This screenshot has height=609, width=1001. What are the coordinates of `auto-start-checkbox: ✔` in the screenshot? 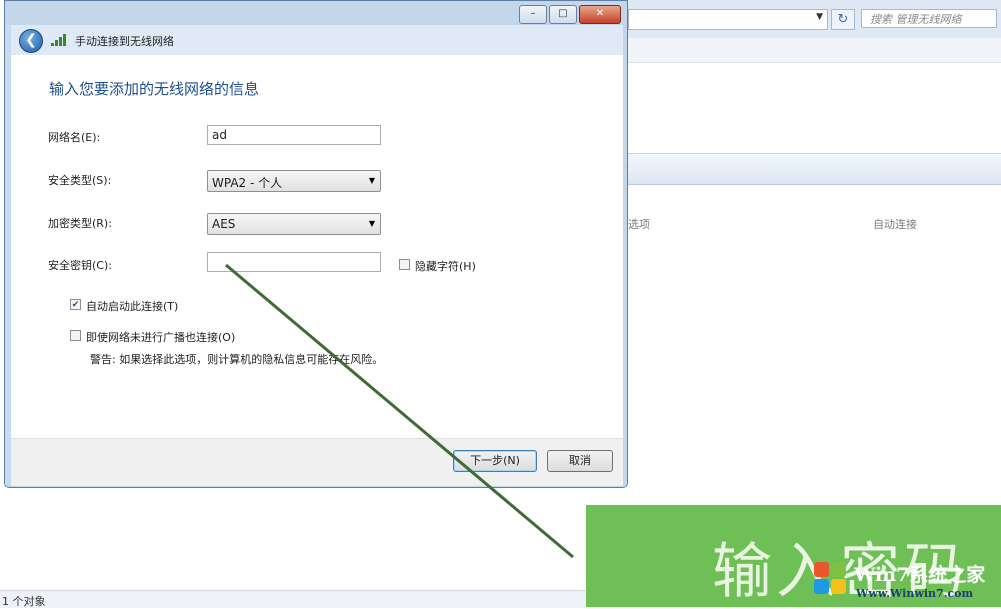 It's located at (75, 304).